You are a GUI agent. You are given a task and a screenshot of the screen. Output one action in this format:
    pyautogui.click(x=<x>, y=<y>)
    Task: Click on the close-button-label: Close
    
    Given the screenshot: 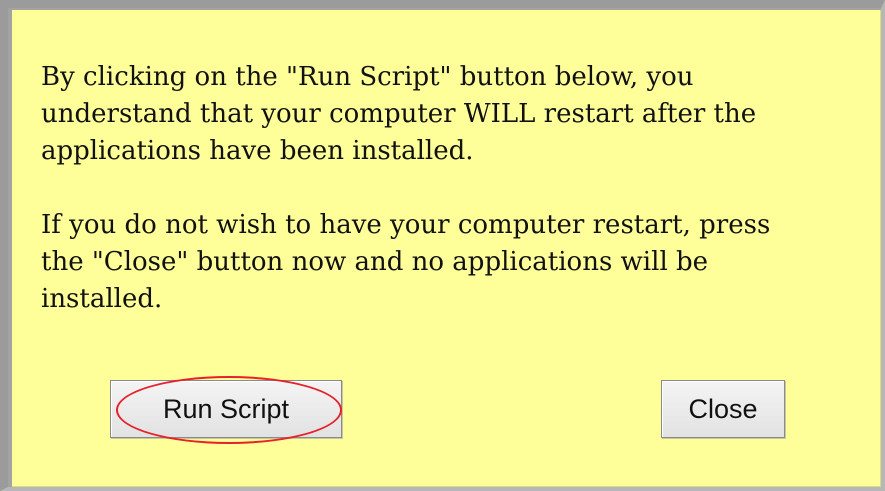 What is the action you would take?
    pyautogui.click(x=723, y=408)
    